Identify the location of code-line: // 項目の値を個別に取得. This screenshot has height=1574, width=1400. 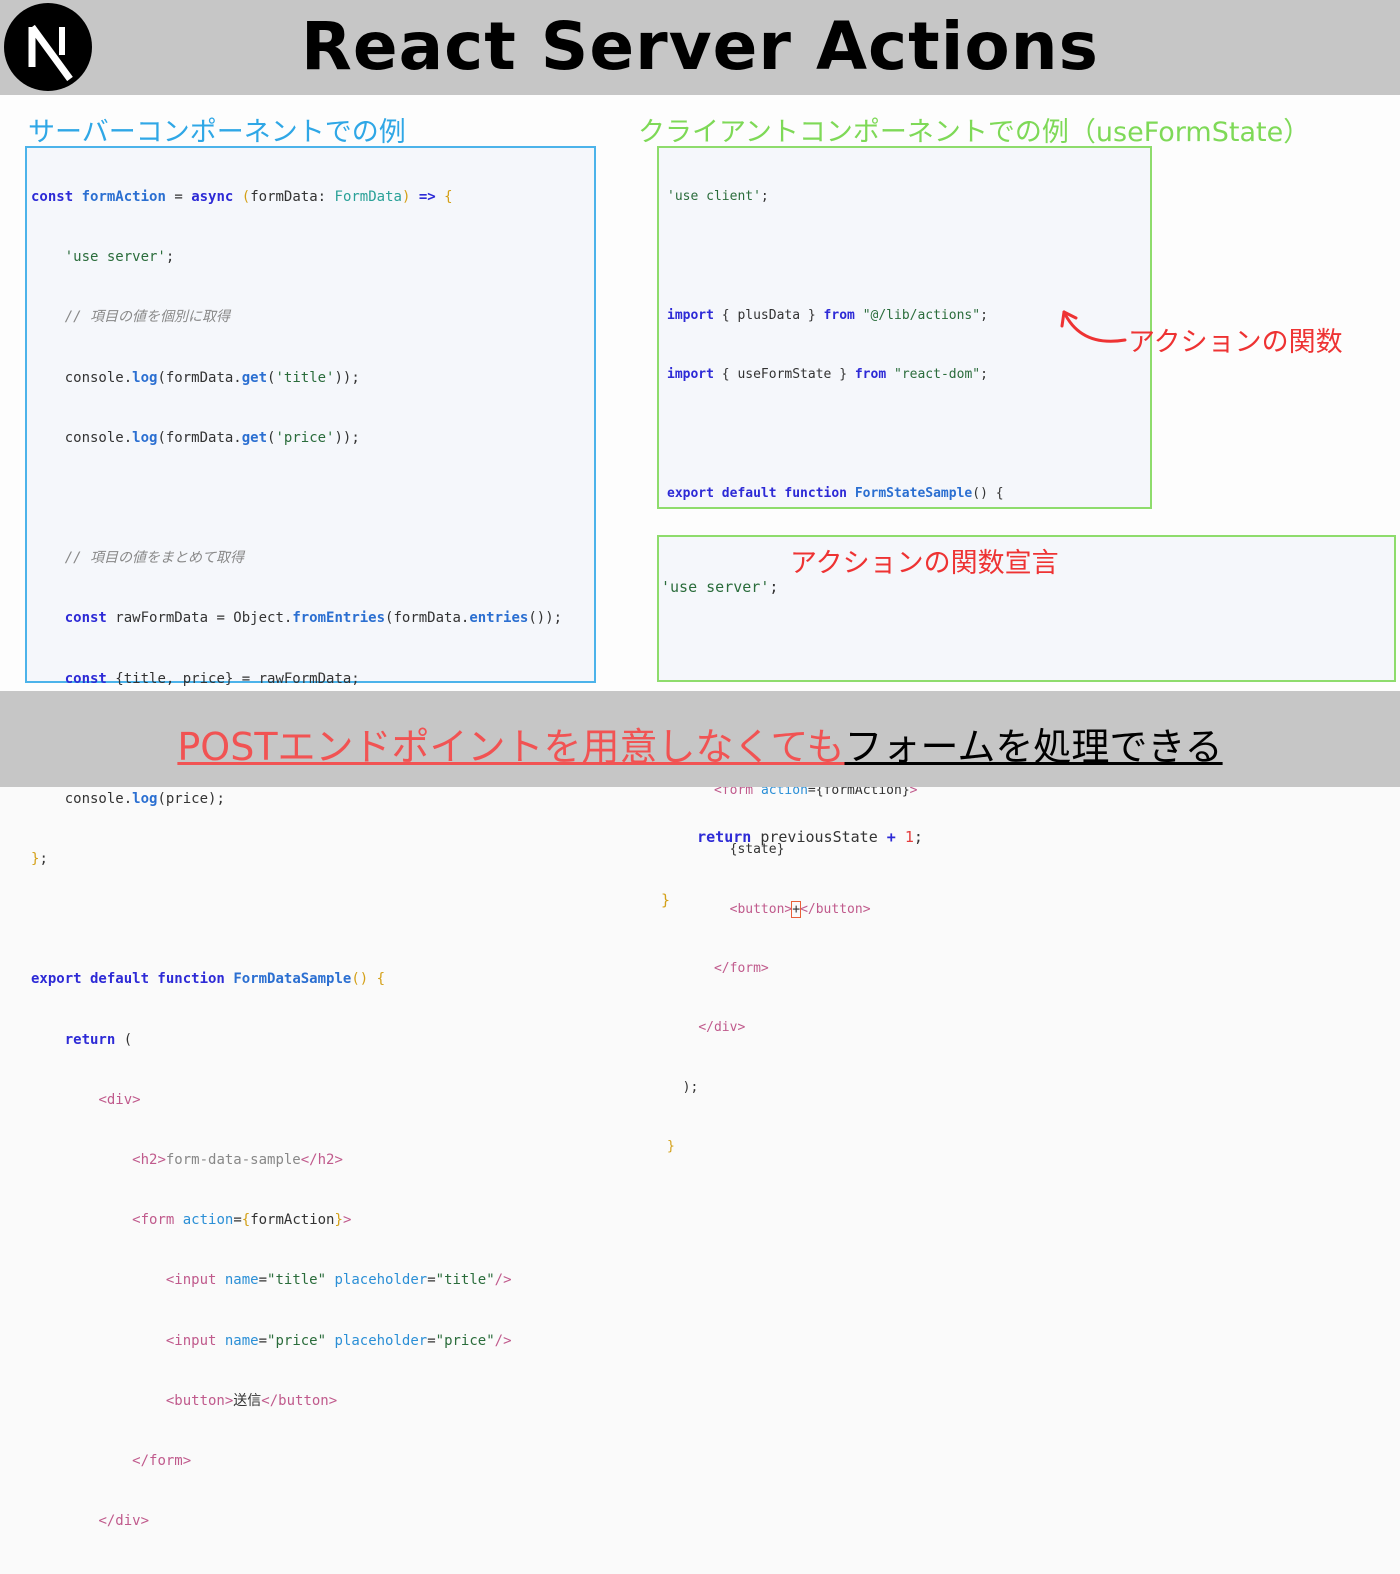
(147, 317).